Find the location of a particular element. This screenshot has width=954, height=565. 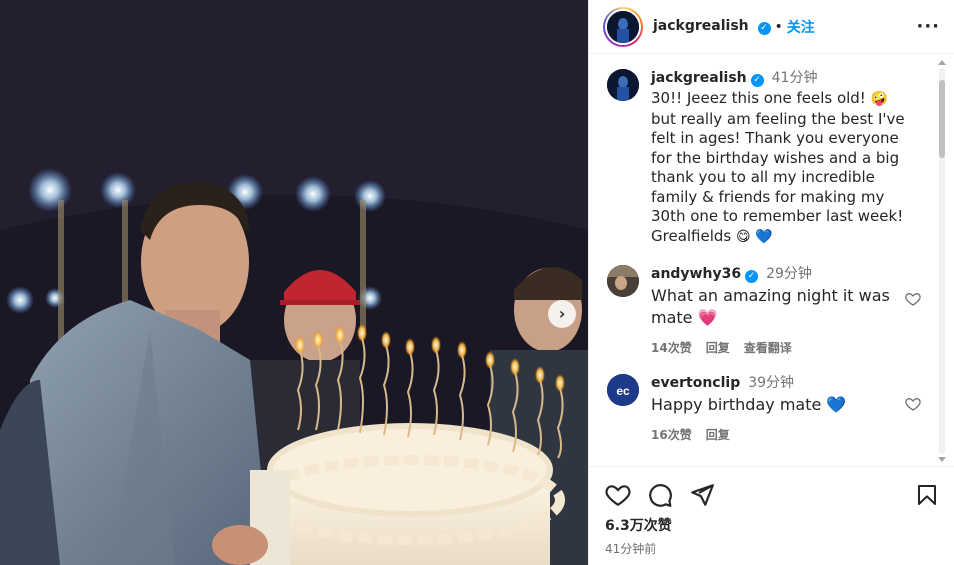

comment-avatar-image is located at coordinates (623, 281).